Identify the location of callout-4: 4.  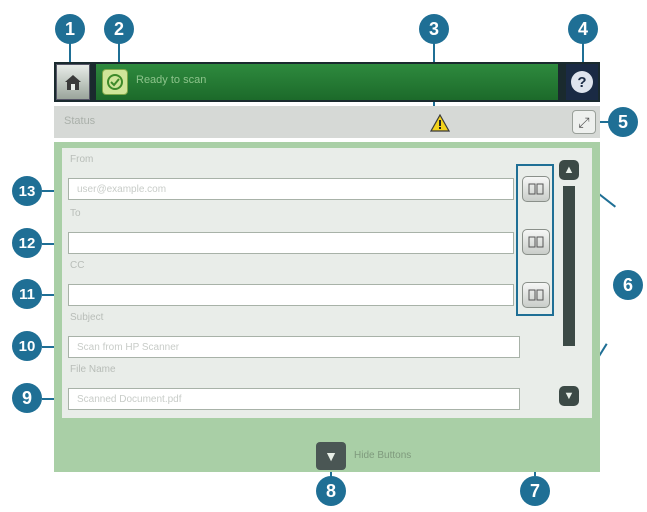
(583, 29).